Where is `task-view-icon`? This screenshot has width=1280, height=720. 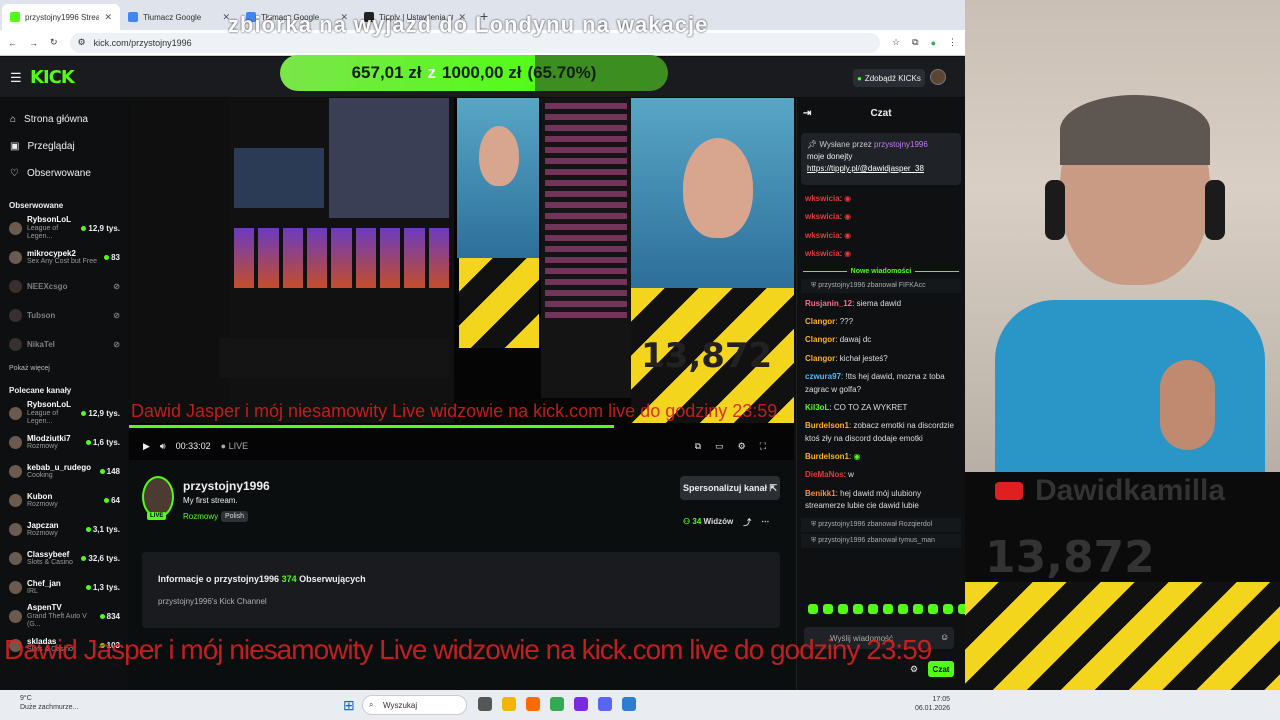 task-view-icon is located at coordinates (485, 704).